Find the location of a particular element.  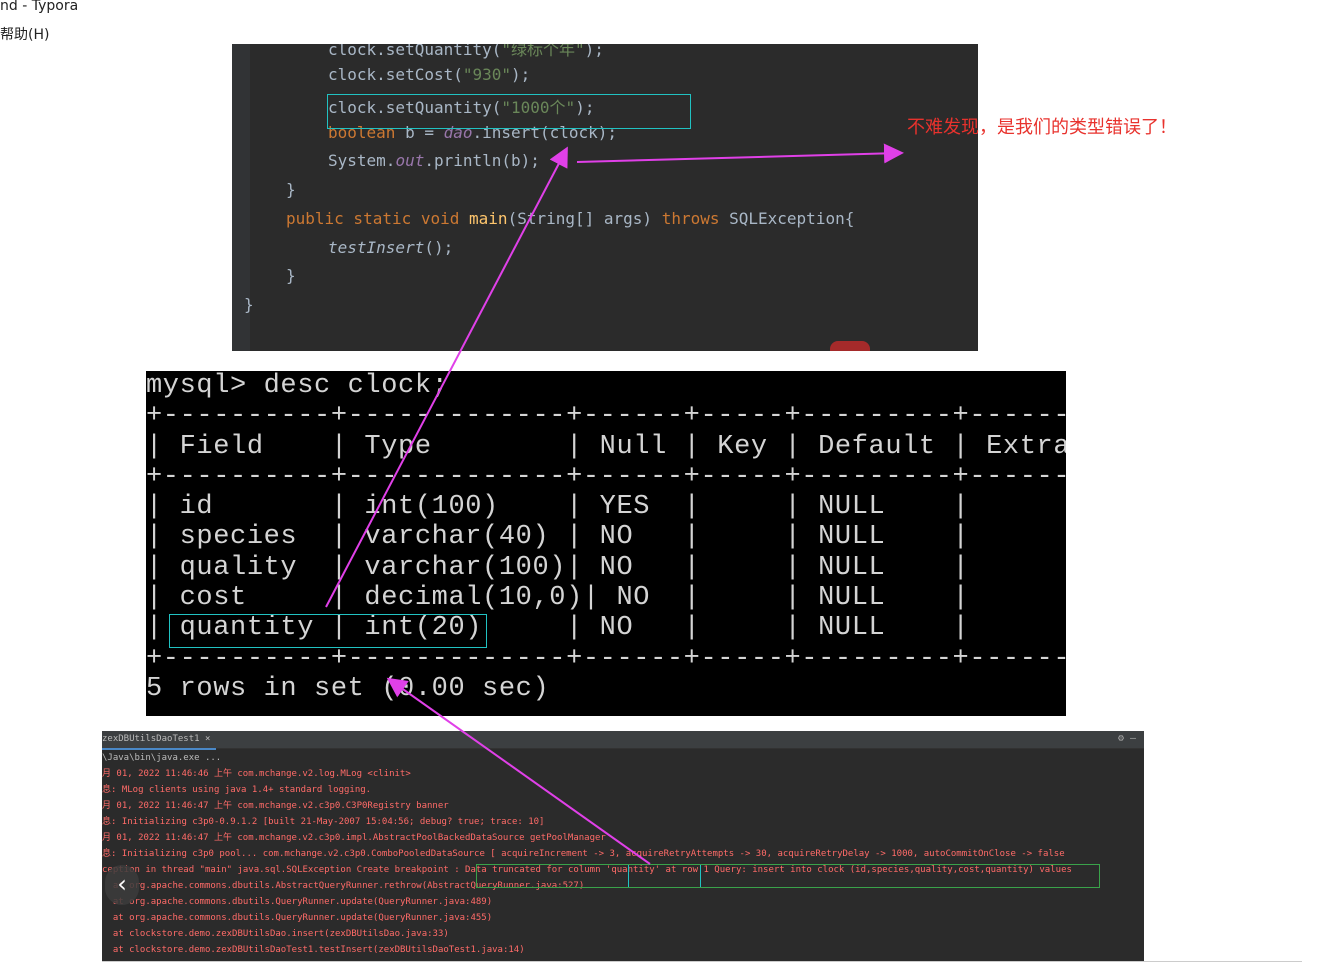

arrow-to-code is located at coordinates (446, 377).